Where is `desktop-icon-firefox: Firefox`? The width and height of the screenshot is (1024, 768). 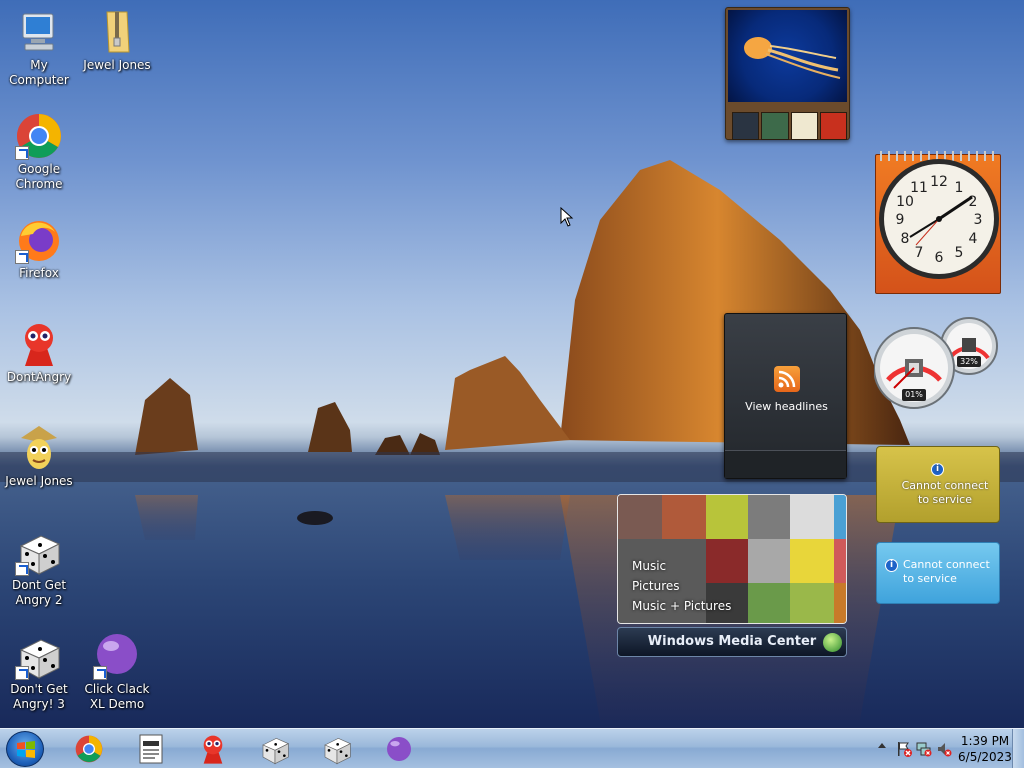
desktop-icon-firefox: Firefox is located at coordinates (39, 248).